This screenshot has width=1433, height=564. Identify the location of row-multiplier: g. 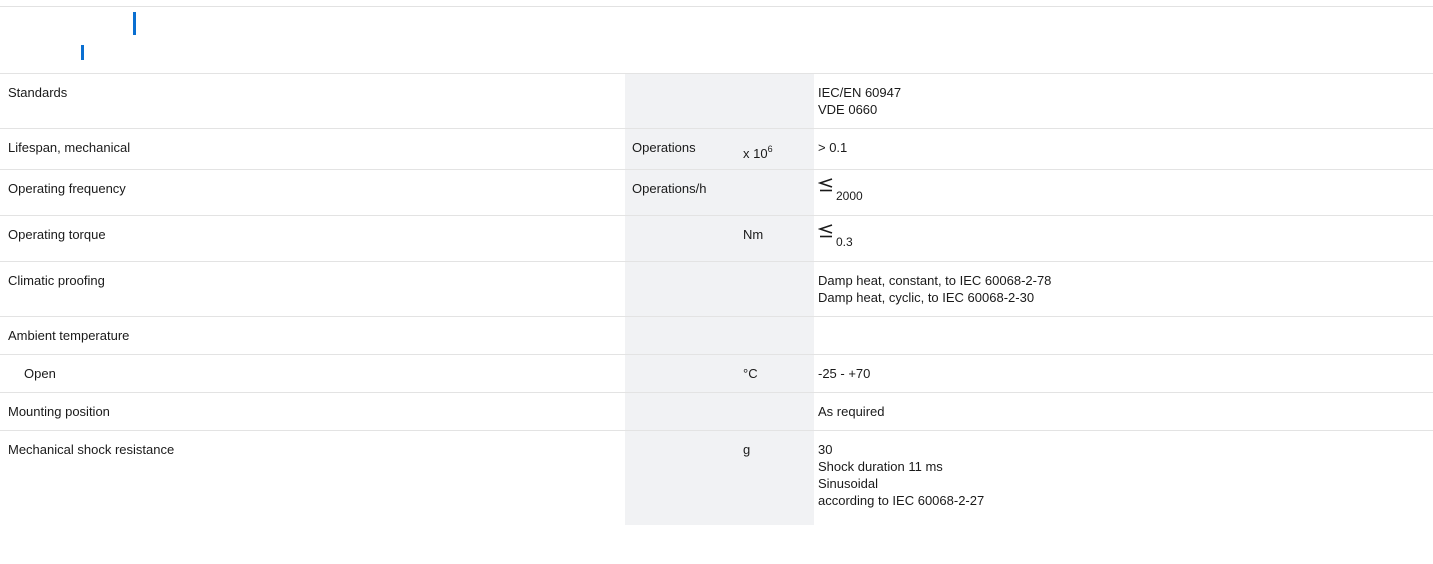
(747, 450).